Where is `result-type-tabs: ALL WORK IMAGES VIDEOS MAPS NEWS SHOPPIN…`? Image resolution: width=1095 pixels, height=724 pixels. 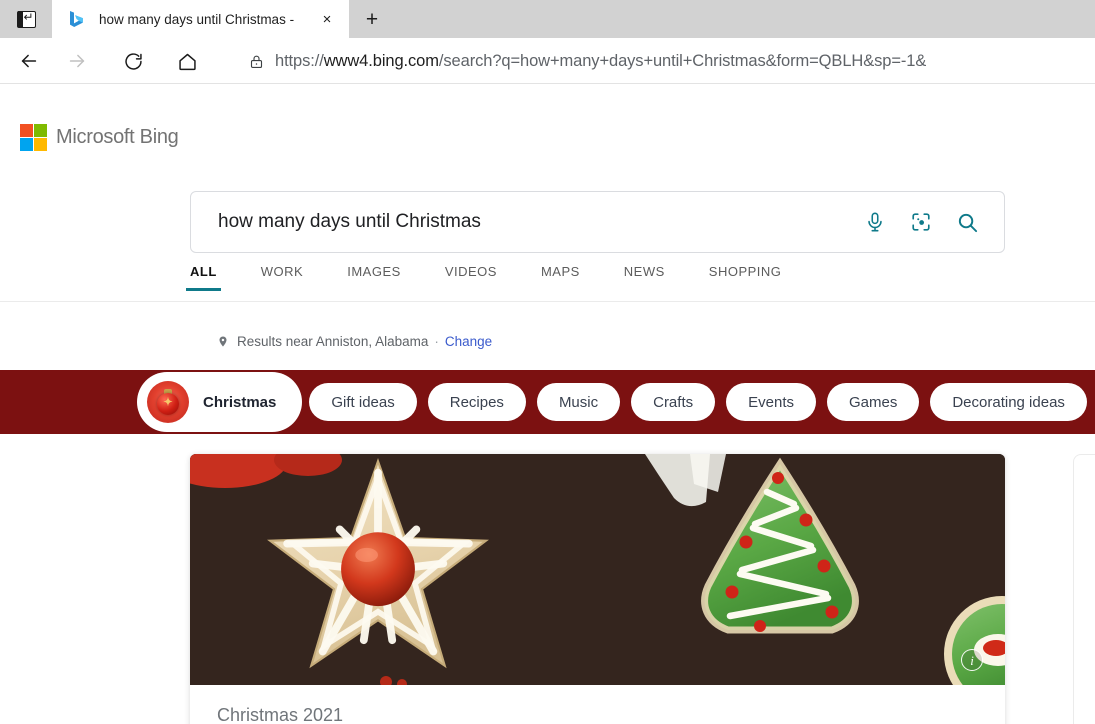
result-type-tabs: ALL WORK IMAGES VIDEOS MAPS NEWS SHOPPIN… is located at coordinates (505, 282).